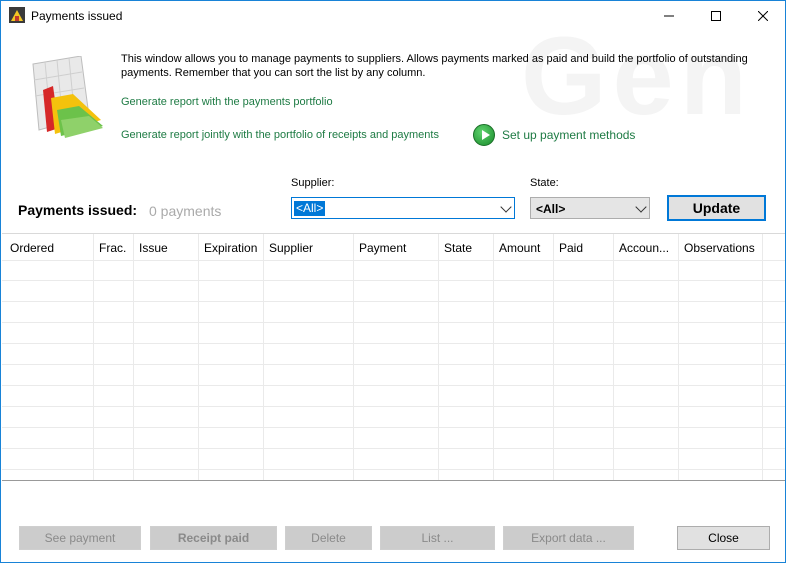  What do you see at coordinates (310, 208) in the screenshot?
I see `supplier-selected-value: <All>` at bounding box center [310, 208].